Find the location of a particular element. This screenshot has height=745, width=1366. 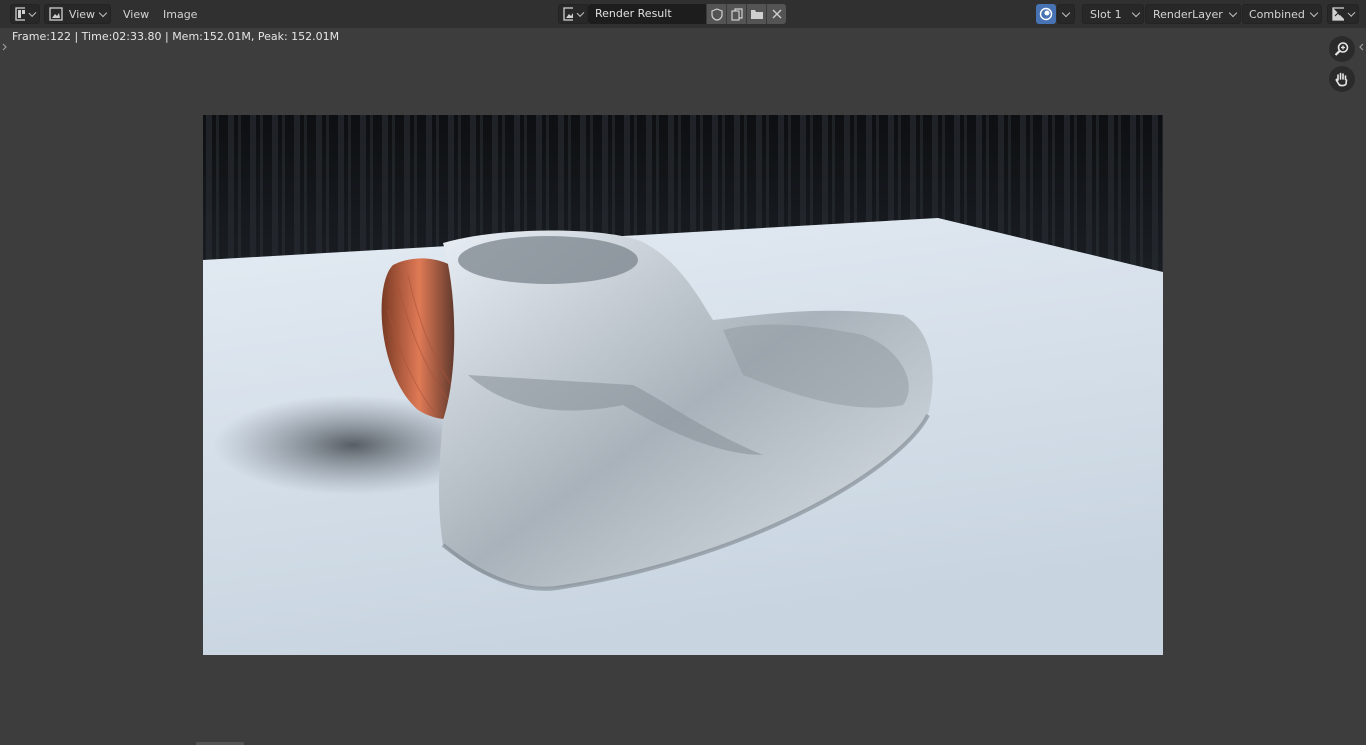

hand-icon is located at coordinates (1341, 79).